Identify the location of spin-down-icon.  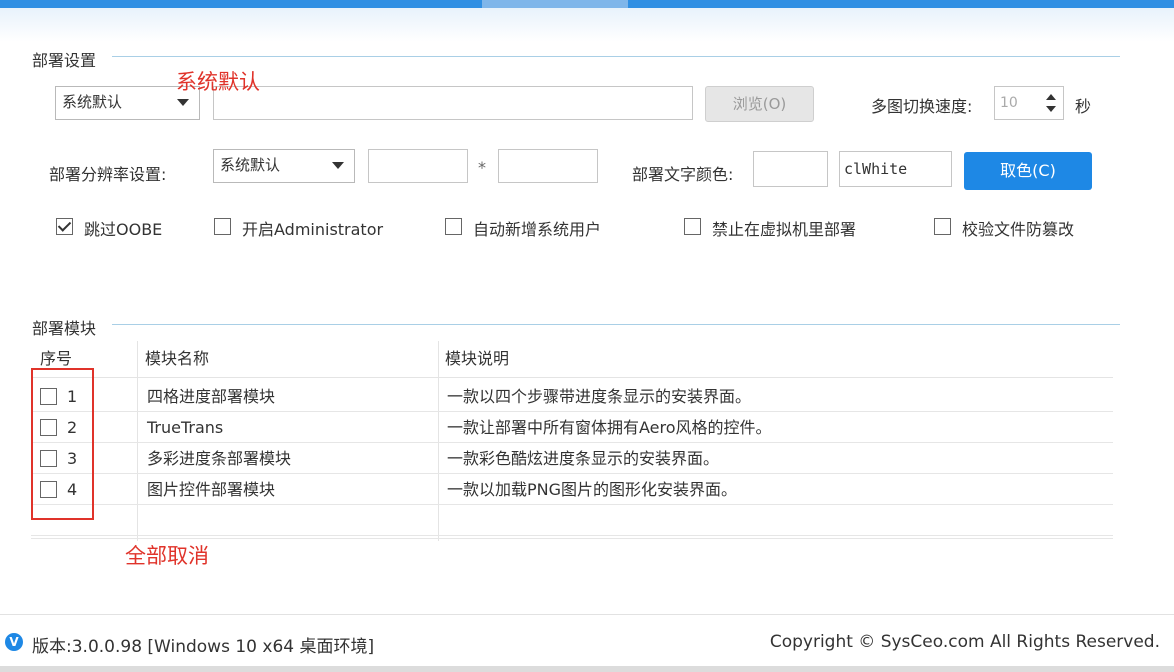
(1051, 109).